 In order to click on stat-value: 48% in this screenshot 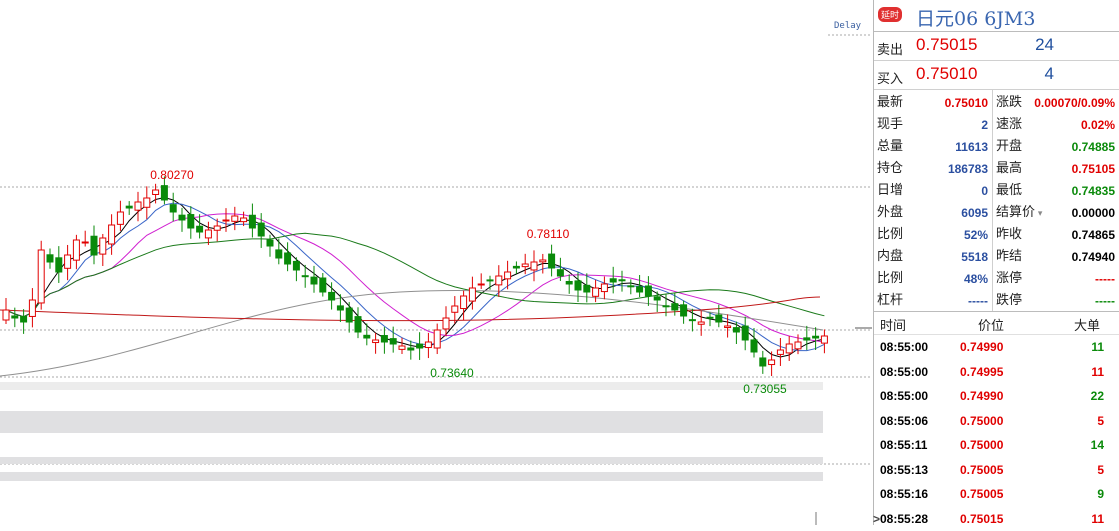, I will do `click(976, 279)`.